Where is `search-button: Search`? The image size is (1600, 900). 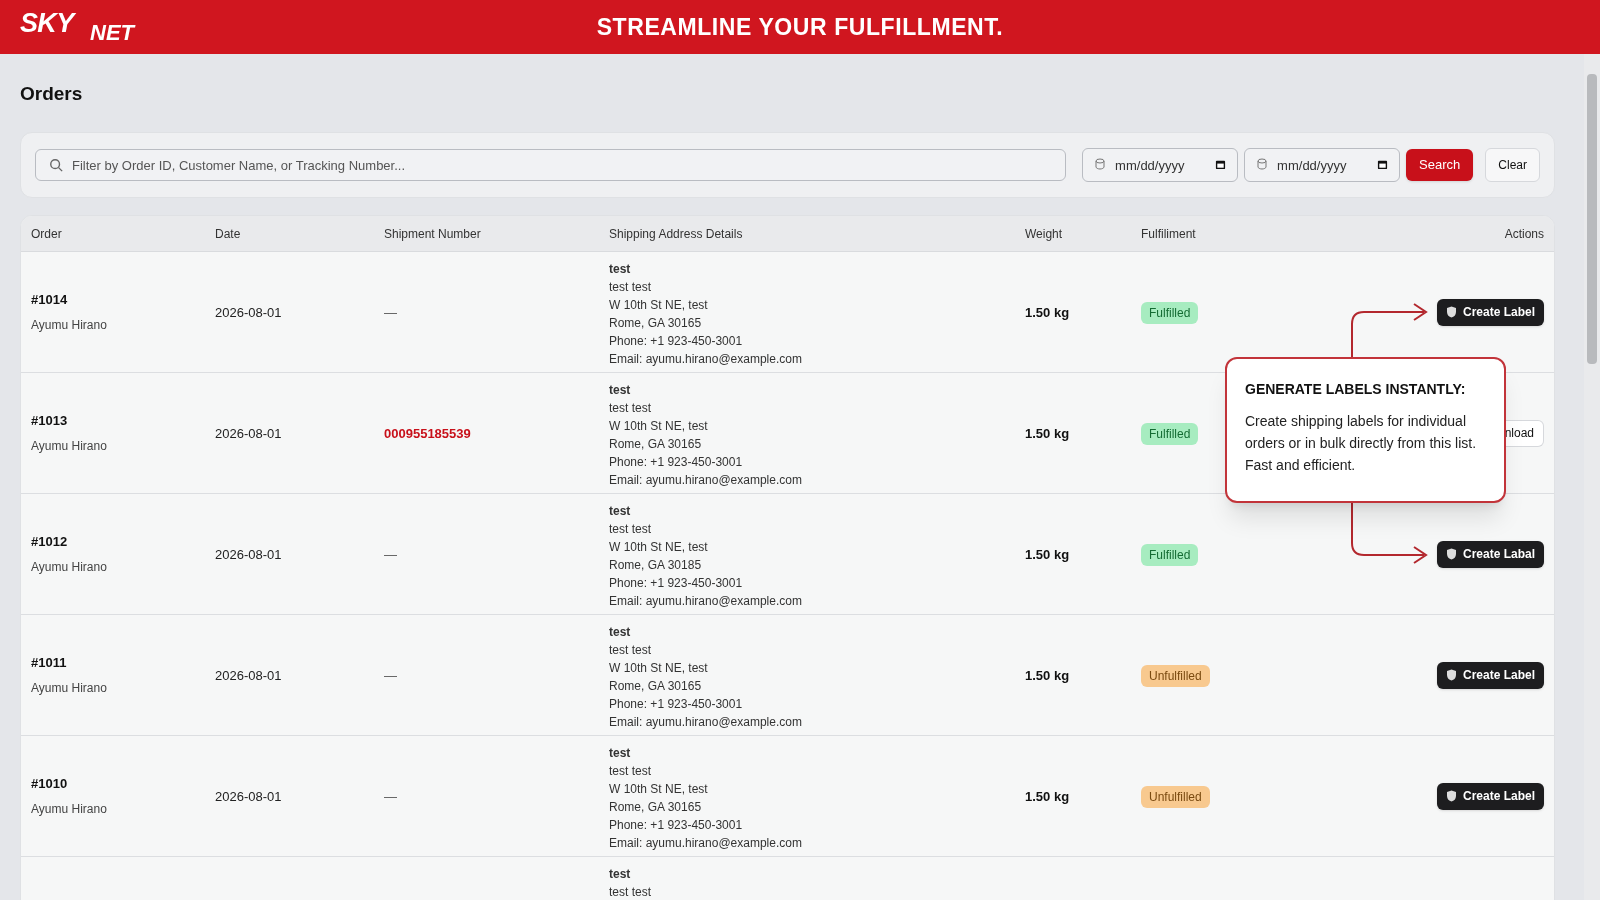
search-button: Search is located at coordinates (1440, 165).